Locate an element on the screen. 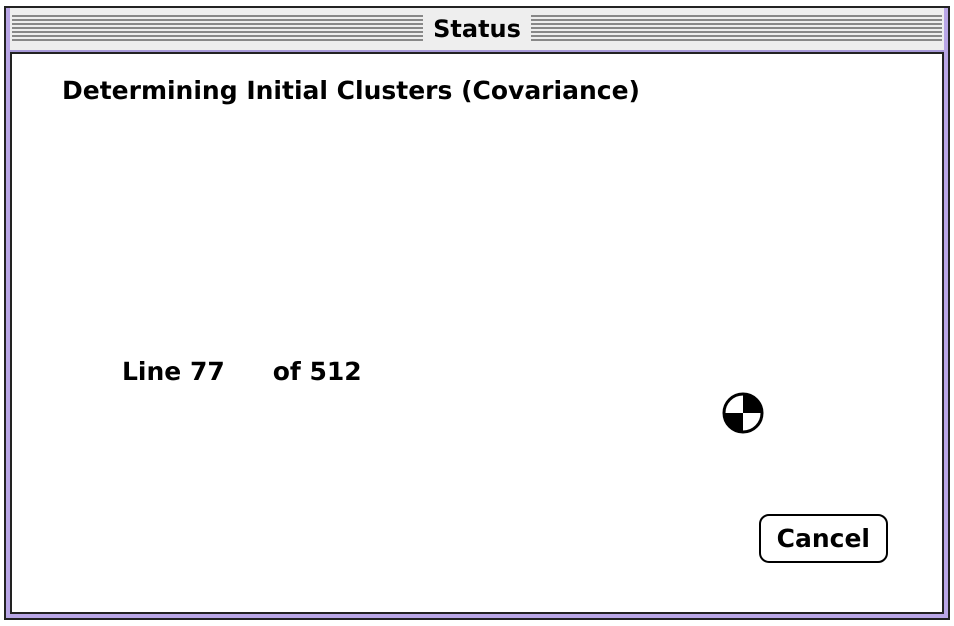  line-total: of 512 is located at coordinates (317, 371).